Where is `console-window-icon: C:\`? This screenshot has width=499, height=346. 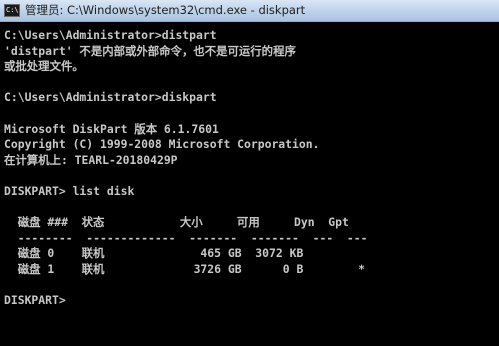
console-window-icon: C:\ is located at coordinates (12, 10).